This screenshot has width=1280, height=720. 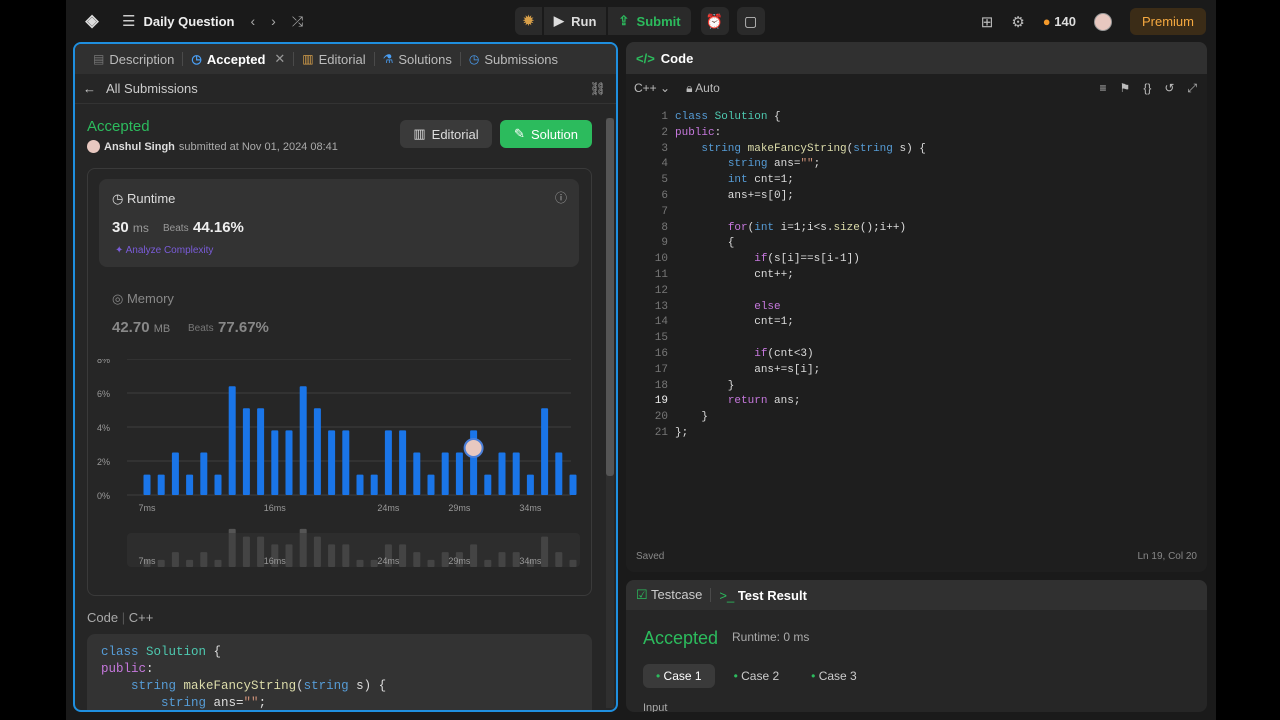 I want to click on timer-icon: ⏰, so click(x=714, y=21).